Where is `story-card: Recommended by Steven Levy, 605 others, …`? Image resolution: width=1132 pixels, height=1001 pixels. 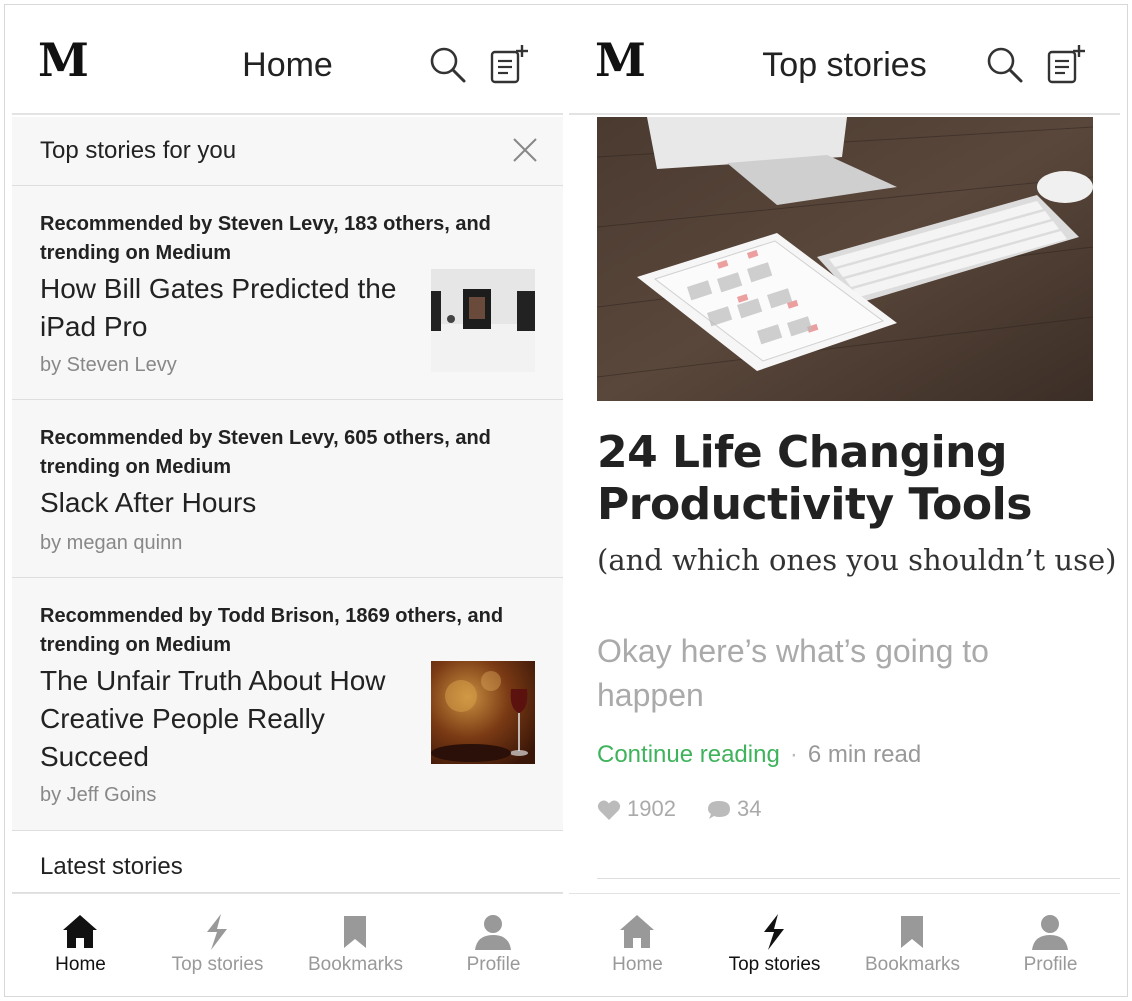
story-card: Recommended by Steven Levy, 605 others, … is located at coordinates (287, 489).